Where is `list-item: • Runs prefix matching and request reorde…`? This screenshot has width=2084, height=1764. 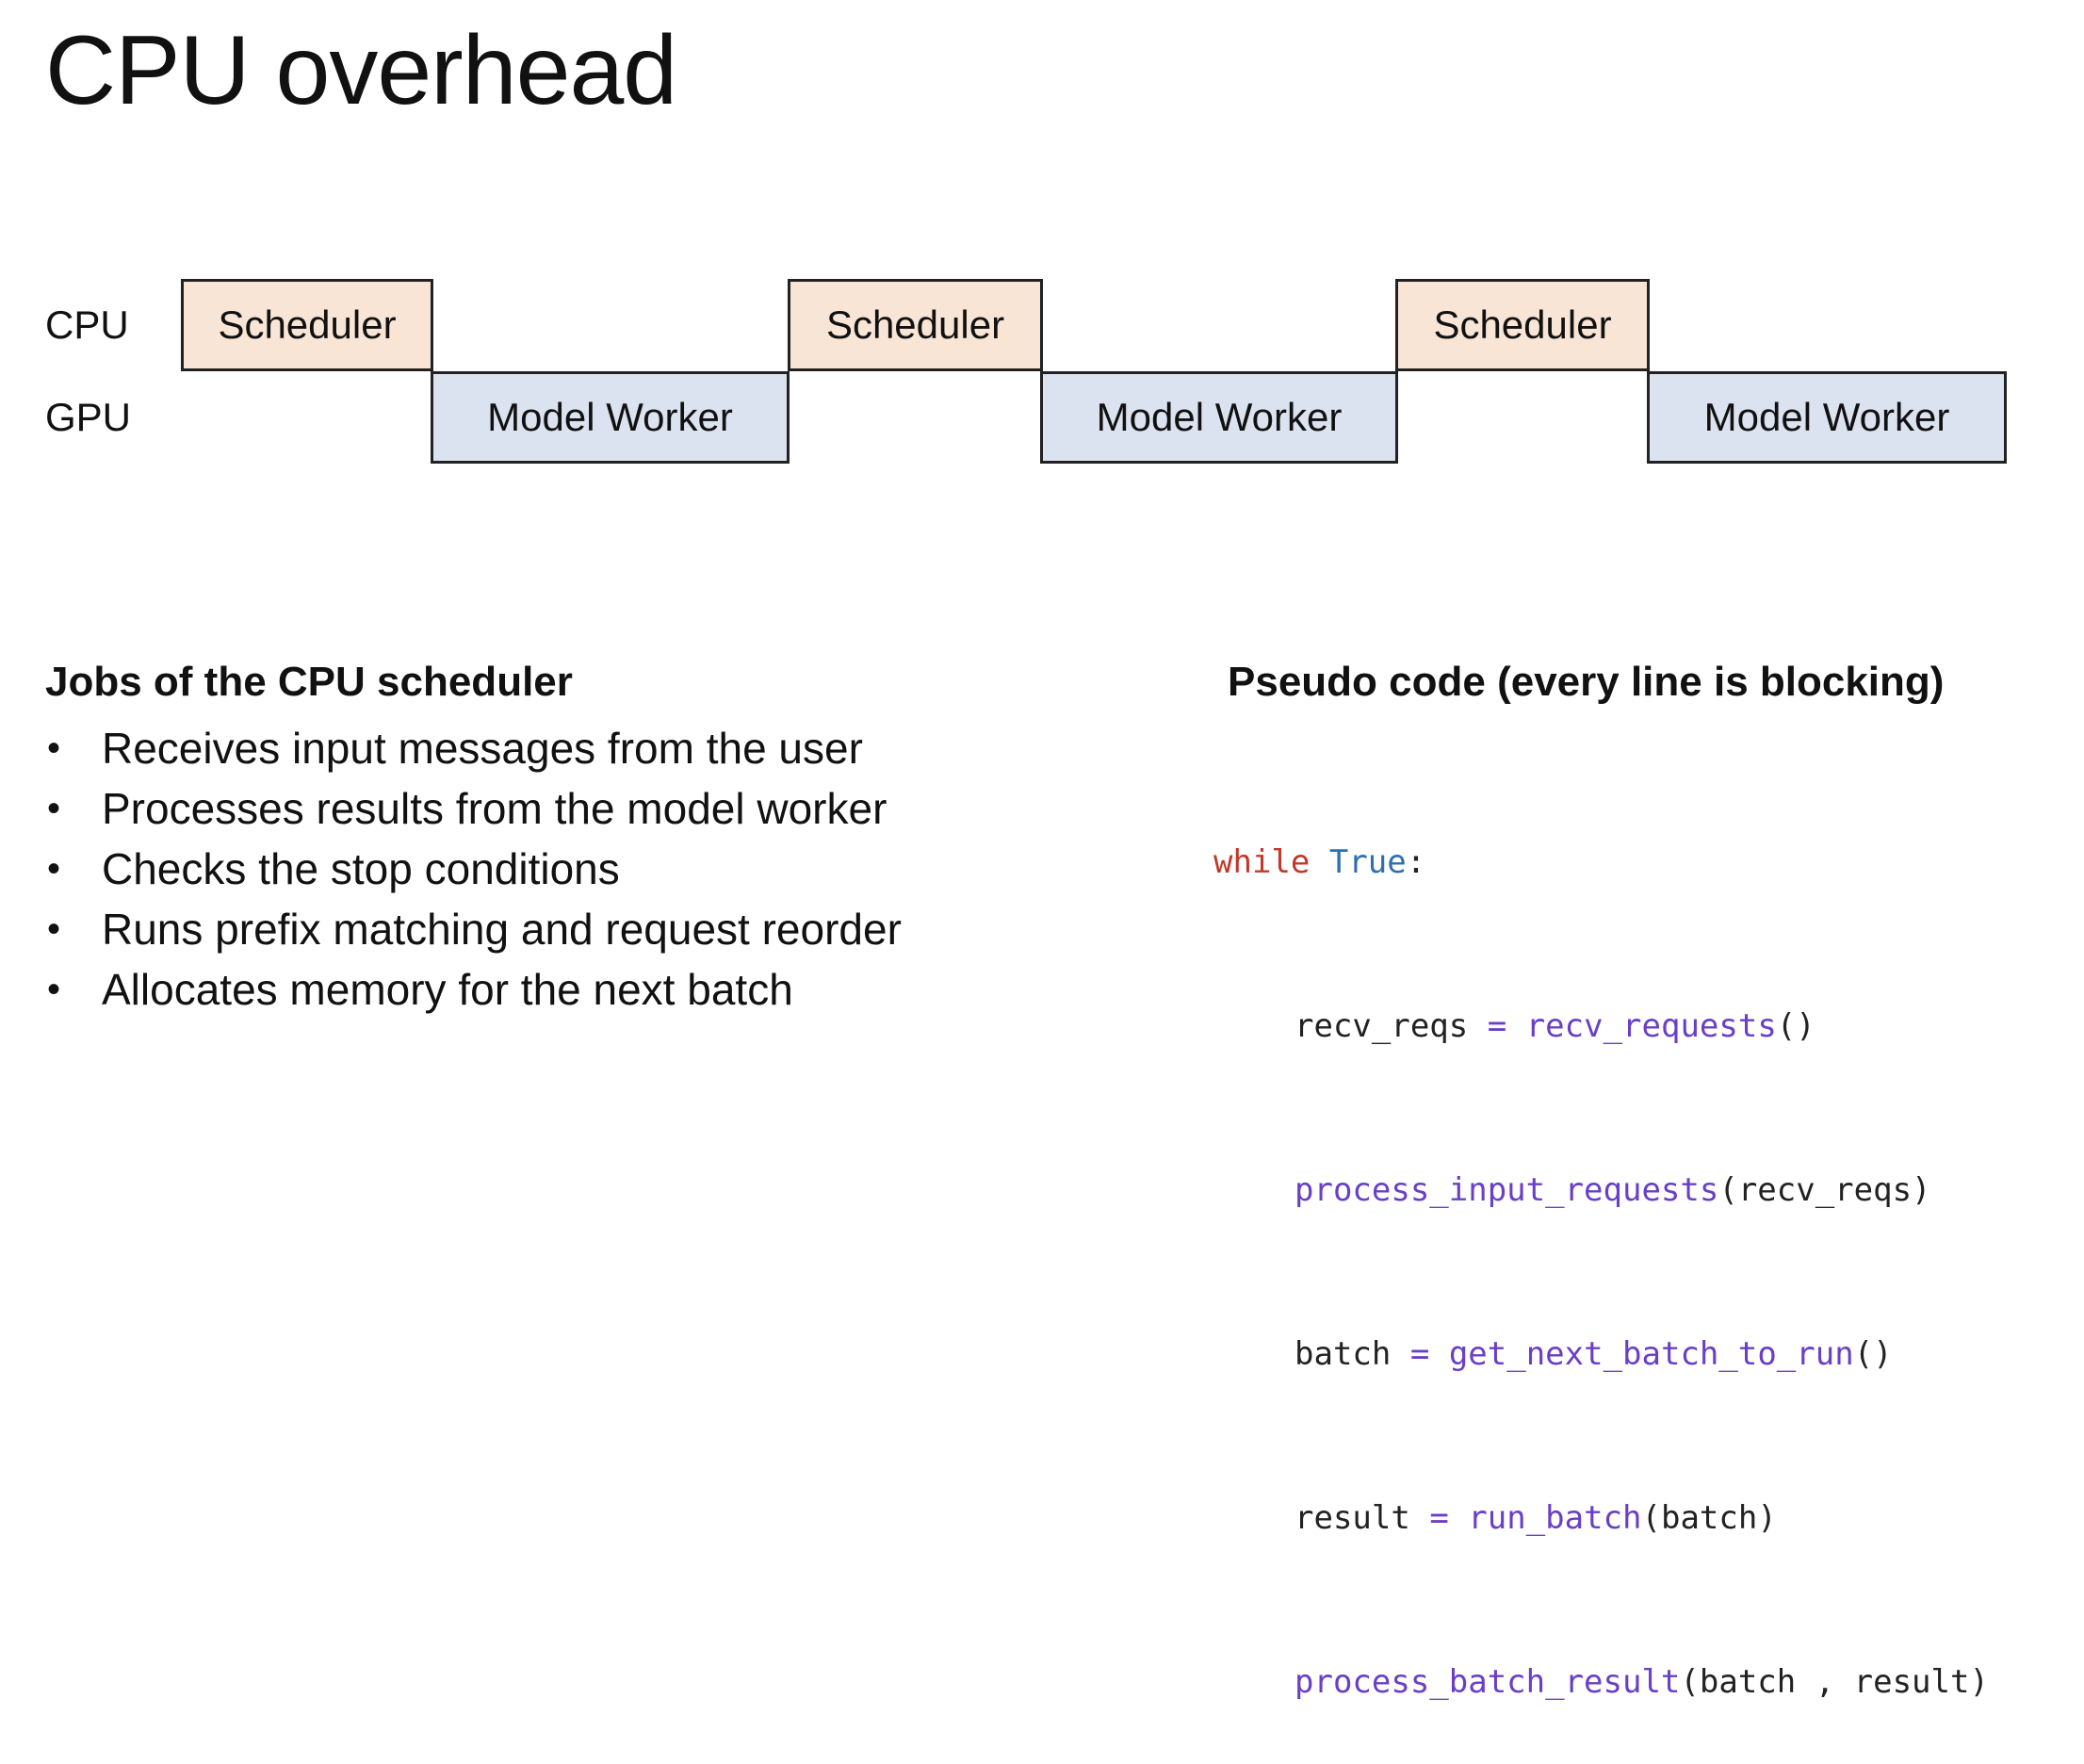
list-item: • Runs prefix matching and request reorde… is located at coordinates (473, 929).